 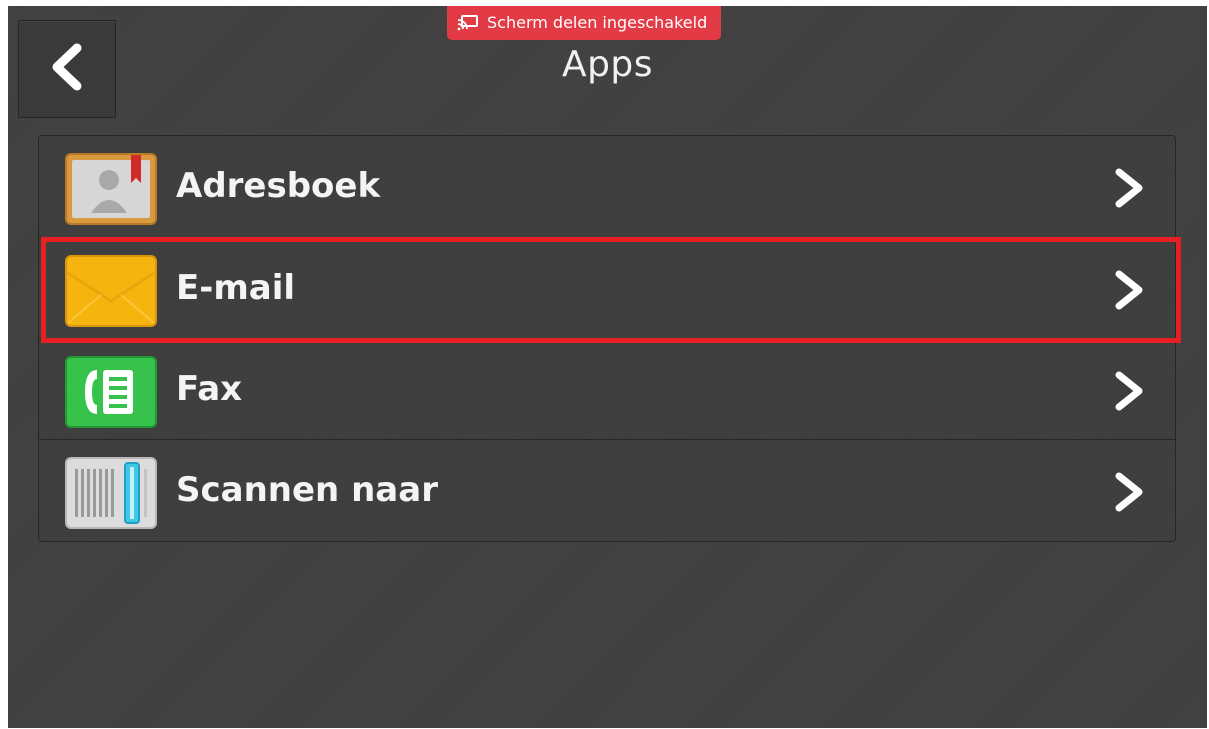 What do you see at coordinates (278, 186) in the screenshot?
I see `app-label: Adresboek` at bounding box center [278, 186].